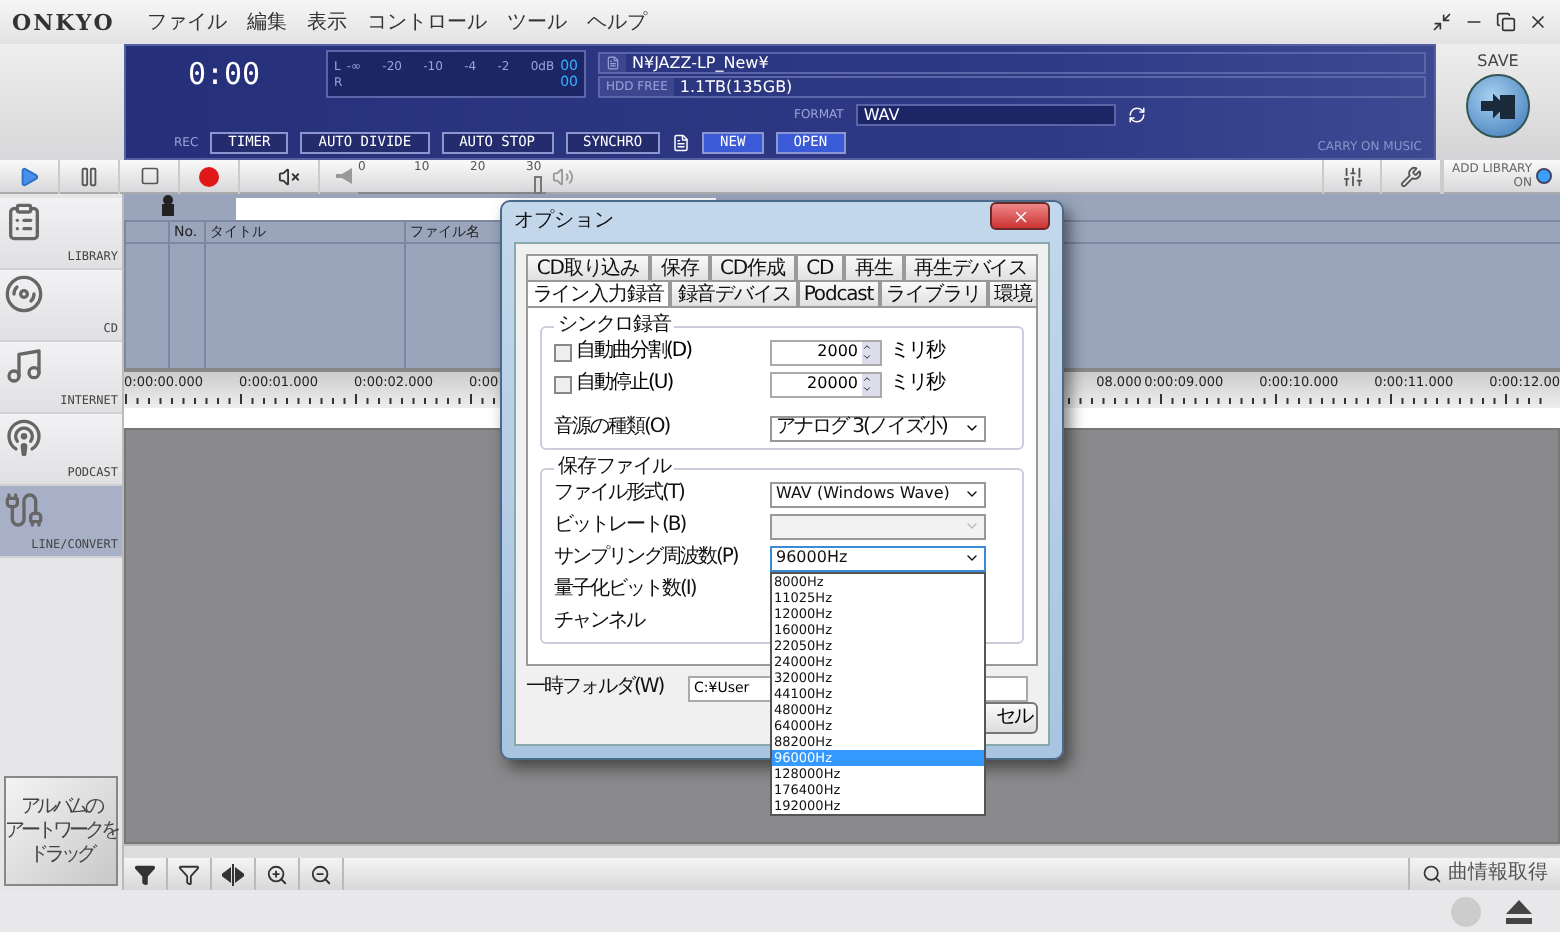 This screenshot has height=932, width=1560. Describe the element at coordinates (289, 176) in the screenshot. I see `mute-icon` at that location.